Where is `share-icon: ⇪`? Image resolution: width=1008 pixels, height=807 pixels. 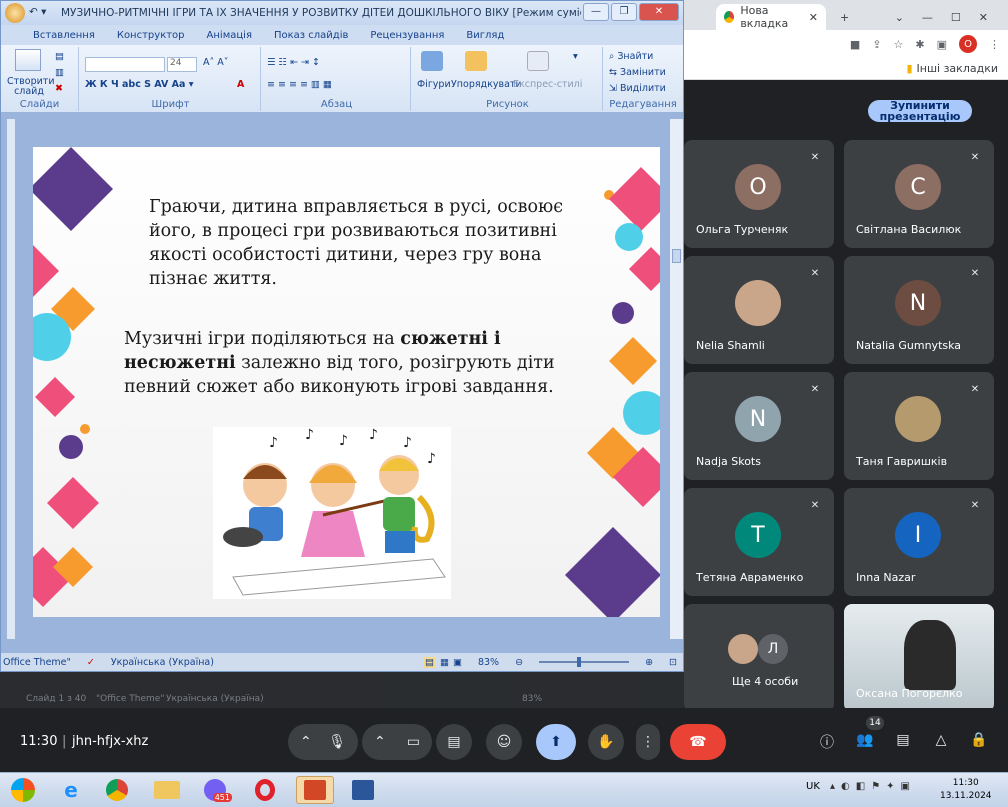
share-icon: ⇪ is located at coordinates (876, 44).